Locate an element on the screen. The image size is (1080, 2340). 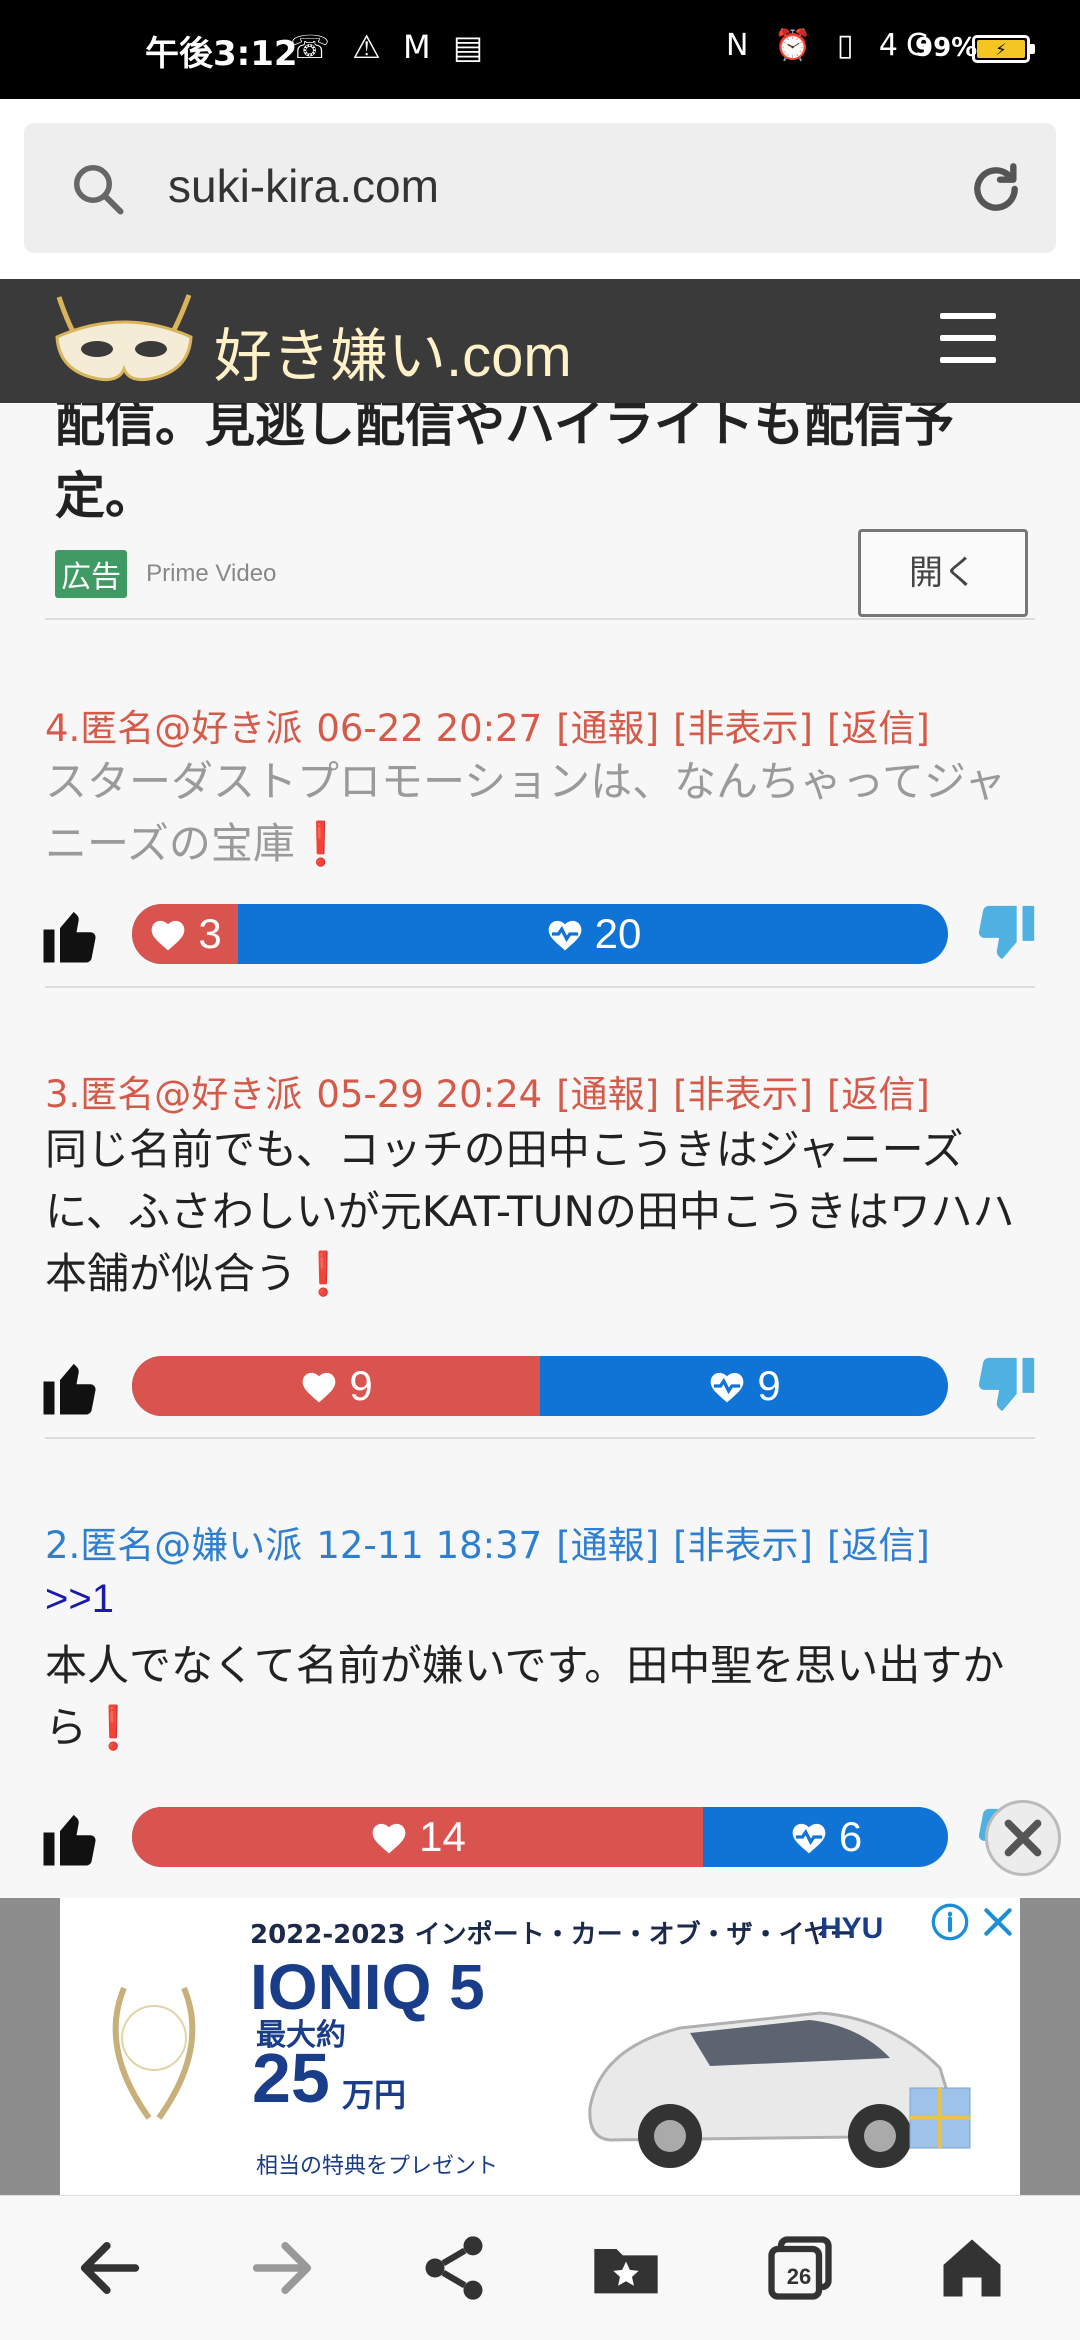
ad-open-button: 開く is located at coordinates (943, 573).